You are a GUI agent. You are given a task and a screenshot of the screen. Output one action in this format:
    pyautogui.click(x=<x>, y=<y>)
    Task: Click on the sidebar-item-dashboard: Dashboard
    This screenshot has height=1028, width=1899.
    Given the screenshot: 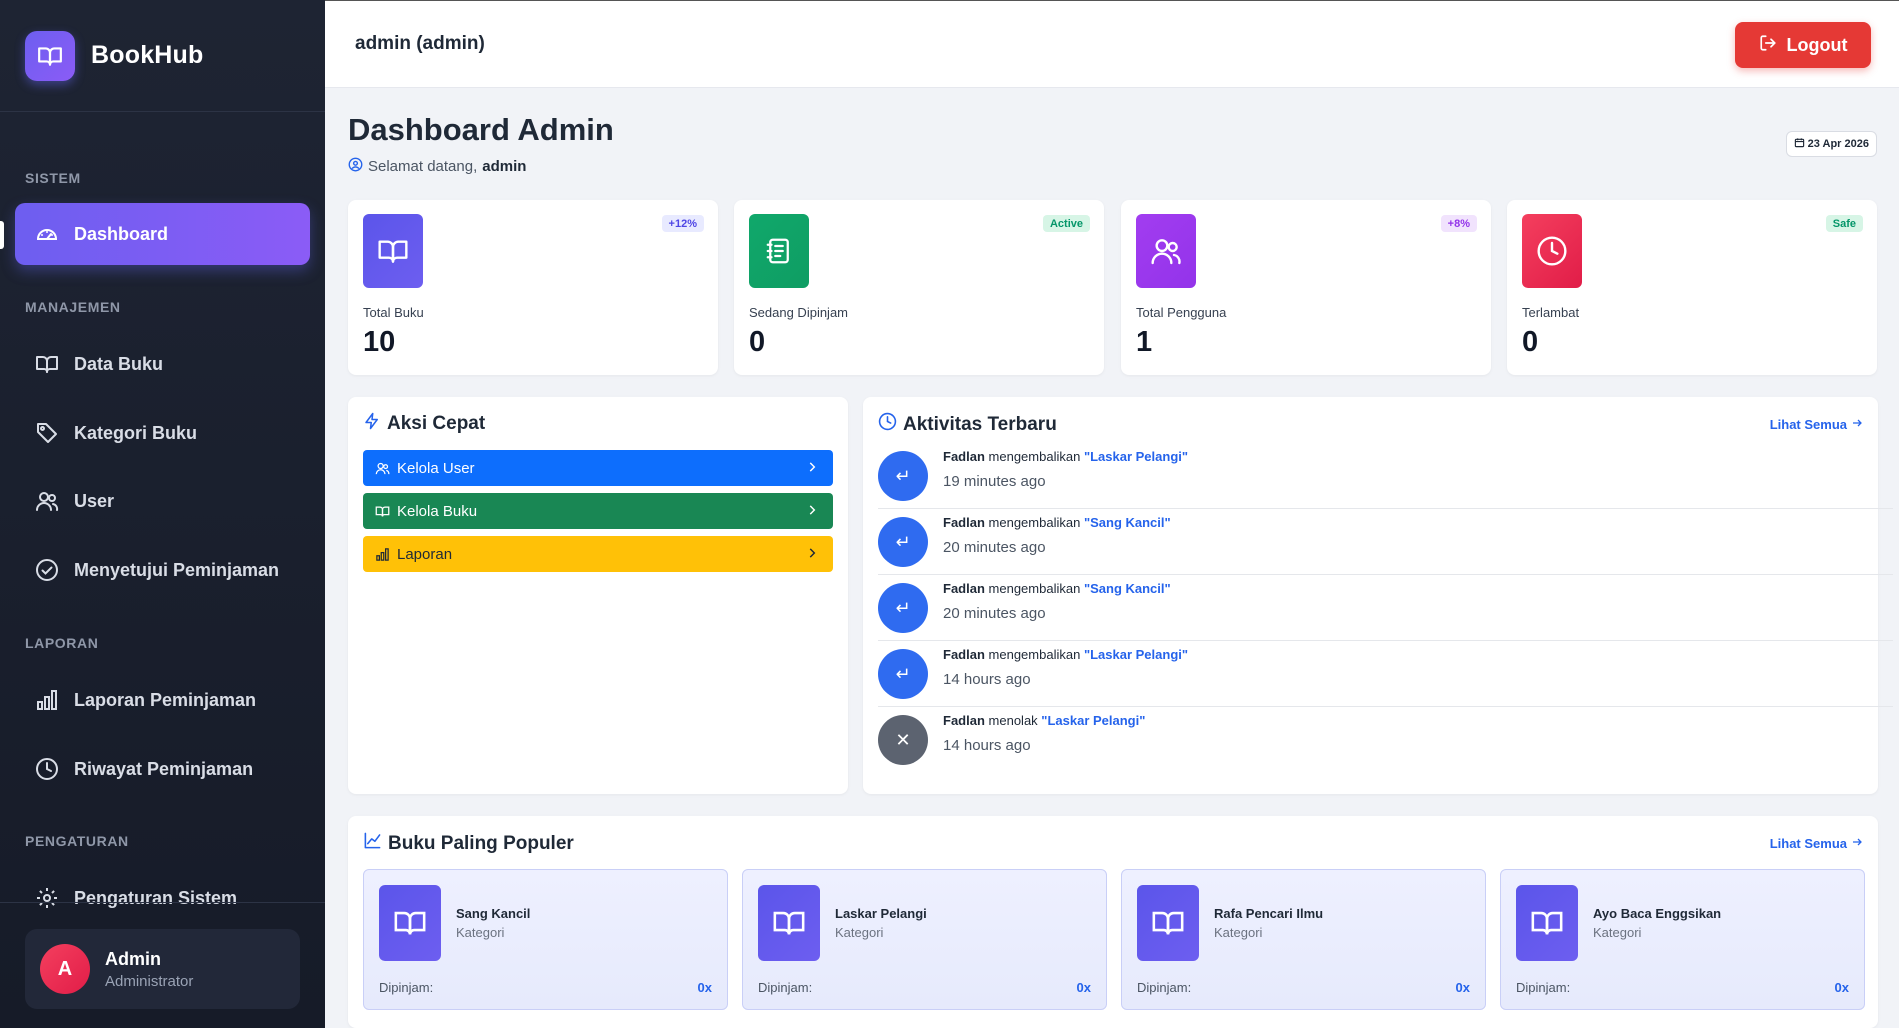 What is the action you would take?
    pyautogui.click(x=162, y=234)
    